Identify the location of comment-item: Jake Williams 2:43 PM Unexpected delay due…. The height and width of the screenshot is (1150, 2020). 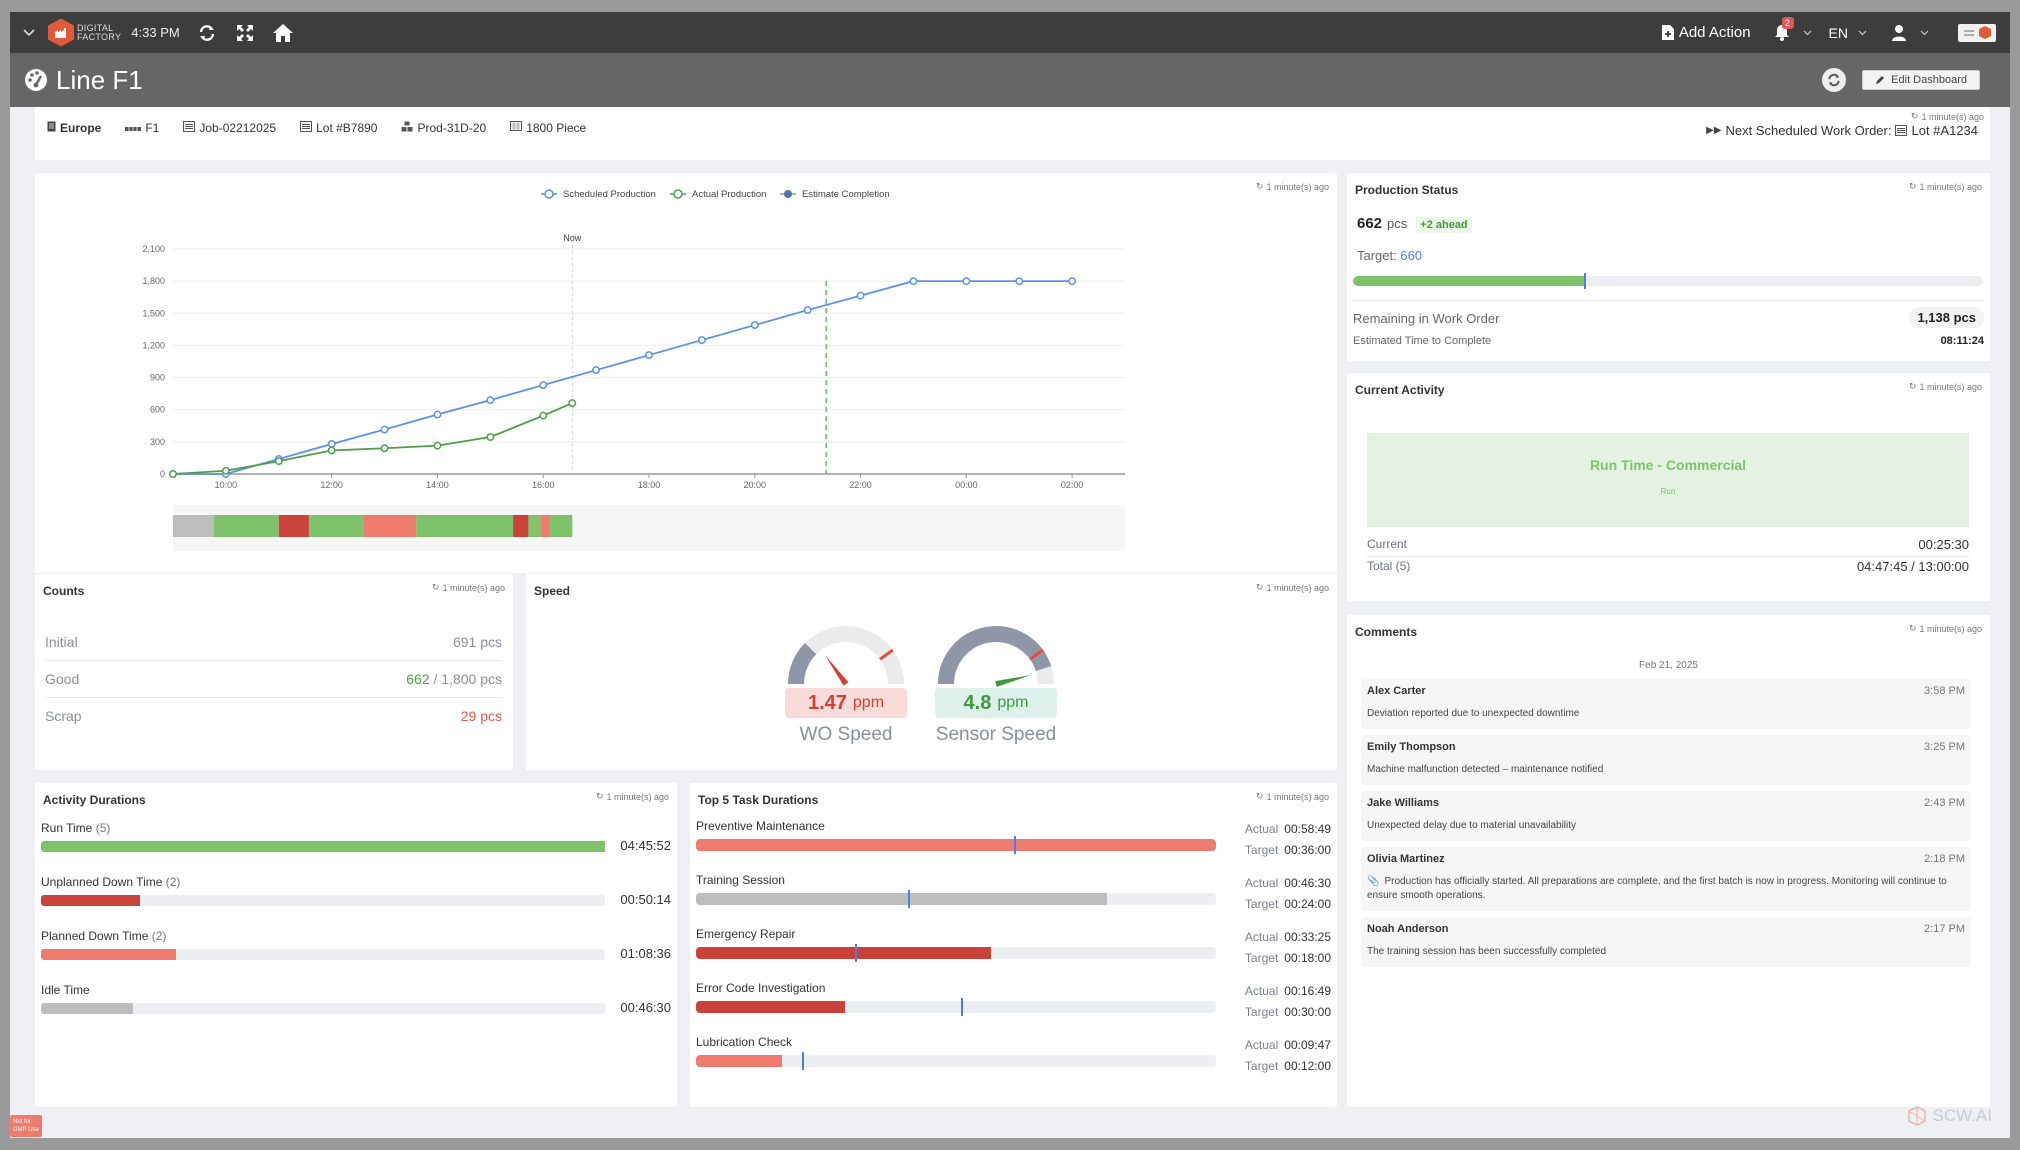
(1666, 816).